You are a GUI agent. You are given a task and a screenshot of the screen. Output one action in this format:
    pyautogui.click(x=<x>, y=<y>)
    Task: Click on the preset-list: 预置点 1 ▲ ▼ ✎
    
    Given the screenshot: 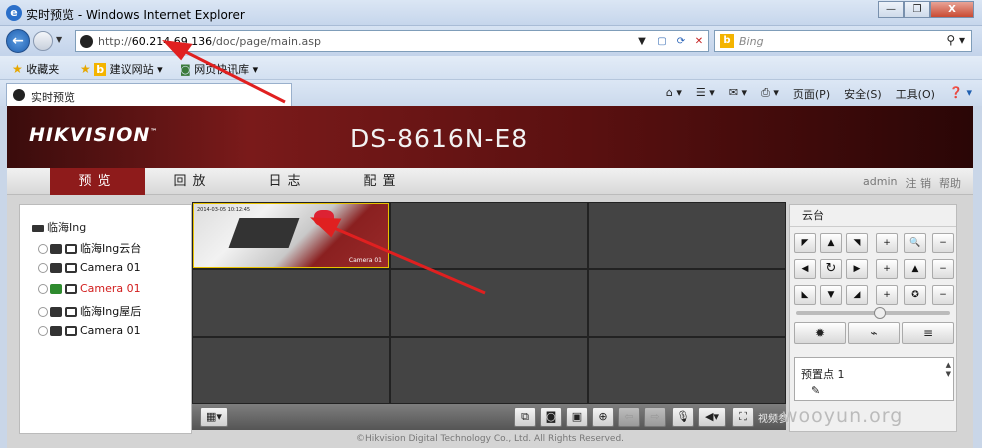 What is the action you would take?
    pyautogui.click(x=874, y=379)
    